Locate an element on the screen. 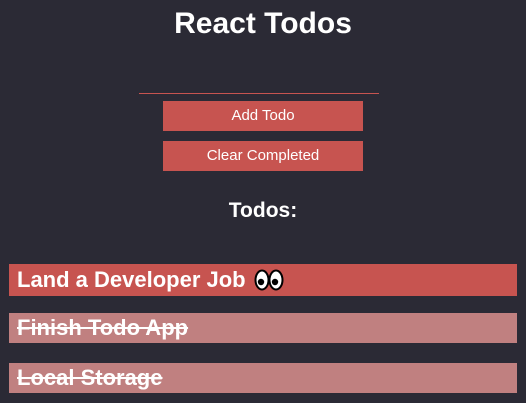  clear-completed-button: Clear Completed is located at coordinates (263, 156).